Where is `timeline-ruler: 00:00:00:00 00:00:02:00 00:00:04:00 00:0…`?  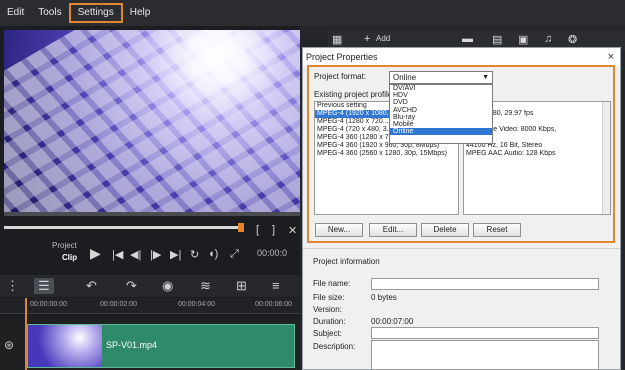 timeline-ruler: 00:00:00:00 00:00:02:00 00:00:04:00 00:0… is located at coordinates (150, 306).